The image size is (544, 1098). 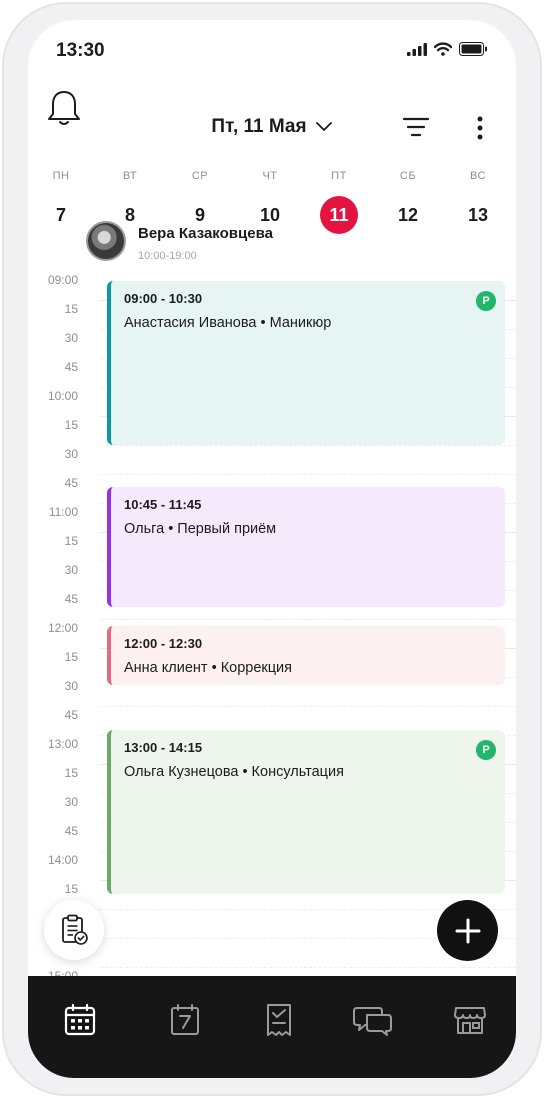 What do you see at coordinates (473, 49) in the screenshot?
I see `battery-icon` at bounding box center [473, 49].